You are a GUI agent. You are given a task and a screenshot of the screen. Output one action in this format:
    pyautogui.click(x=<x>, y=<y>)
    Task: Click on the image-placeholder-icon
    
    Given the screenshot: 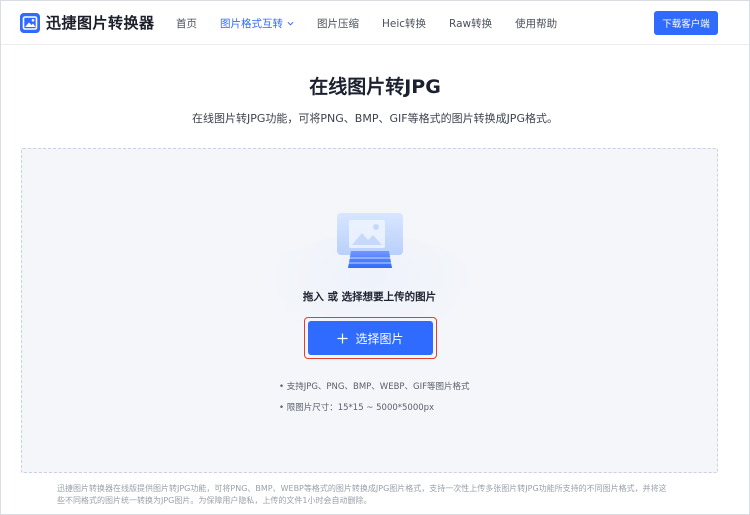 What is the action you would take?
    pyautogui.click(x=370, y=240)
    